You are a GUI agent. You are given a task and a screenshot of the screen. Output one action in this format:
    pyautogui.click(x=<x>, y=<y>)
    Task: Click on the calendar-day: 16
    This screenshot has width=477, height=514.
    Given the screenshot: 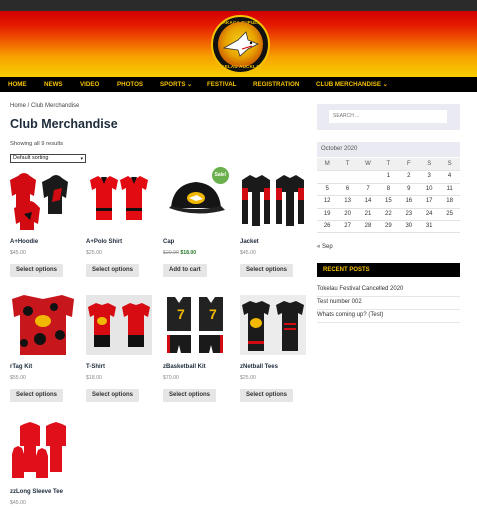 What is the action you would take?
    pyautogui.click(x=409, y=201)
    